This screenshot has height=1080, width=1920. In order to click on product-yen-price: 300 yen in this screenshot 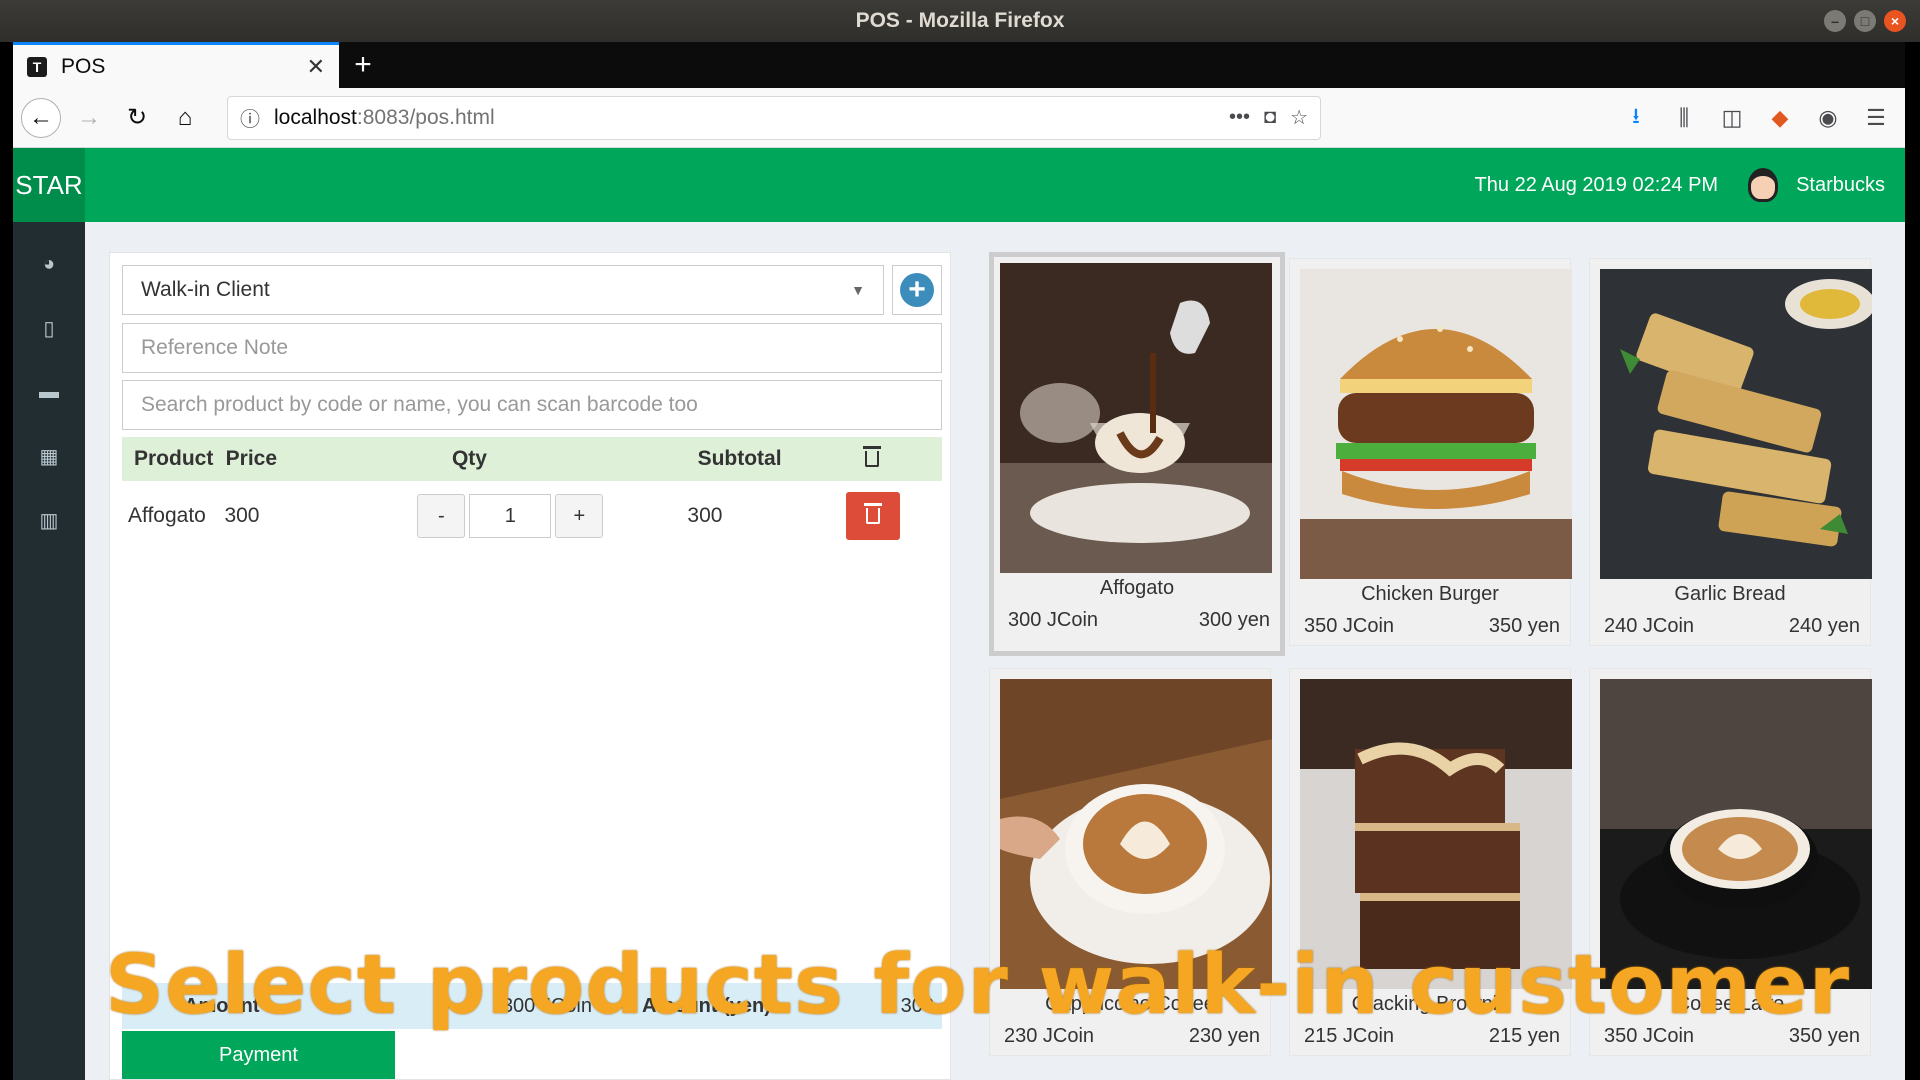, I will do `click(1234, 620)`.